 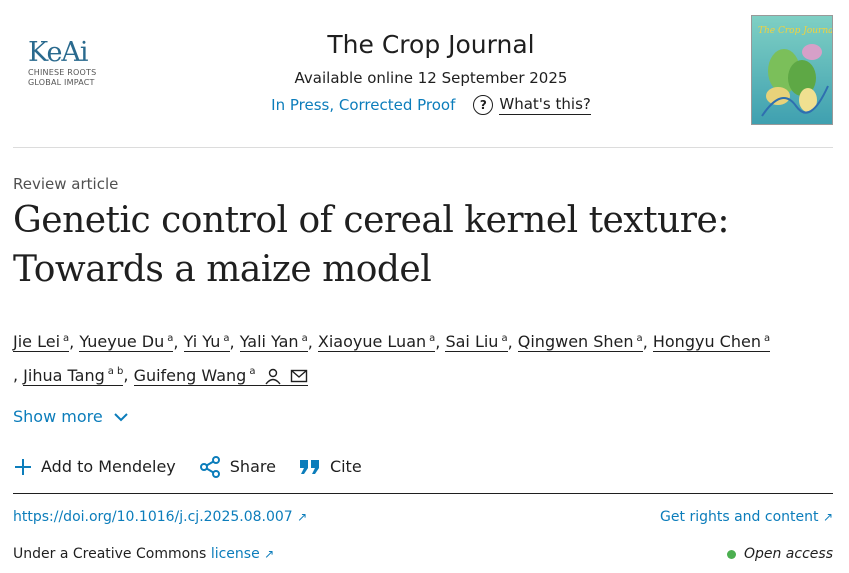 What do you see at coordinates (423, 493) in the screenshot?
I see `actions-divider` at bounding box center [423, 493].